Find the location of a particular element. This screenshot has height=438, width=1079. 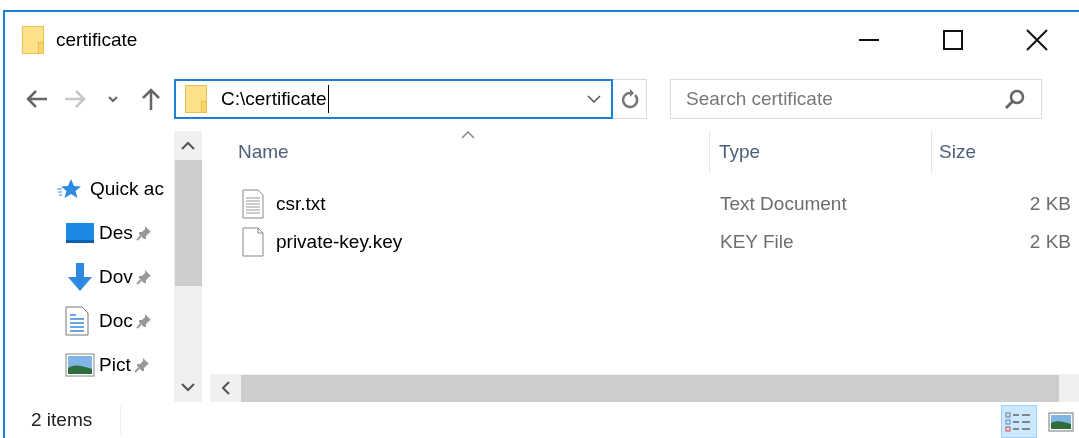

column-header: Size is located at coordinates (957, 152).